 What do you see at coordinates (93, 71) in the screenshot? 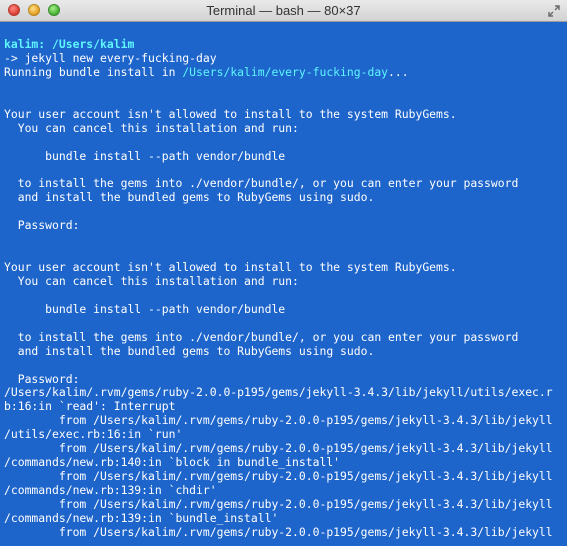
I see `running-prefix: Running bundle install in` at bounding box center [93, 71].